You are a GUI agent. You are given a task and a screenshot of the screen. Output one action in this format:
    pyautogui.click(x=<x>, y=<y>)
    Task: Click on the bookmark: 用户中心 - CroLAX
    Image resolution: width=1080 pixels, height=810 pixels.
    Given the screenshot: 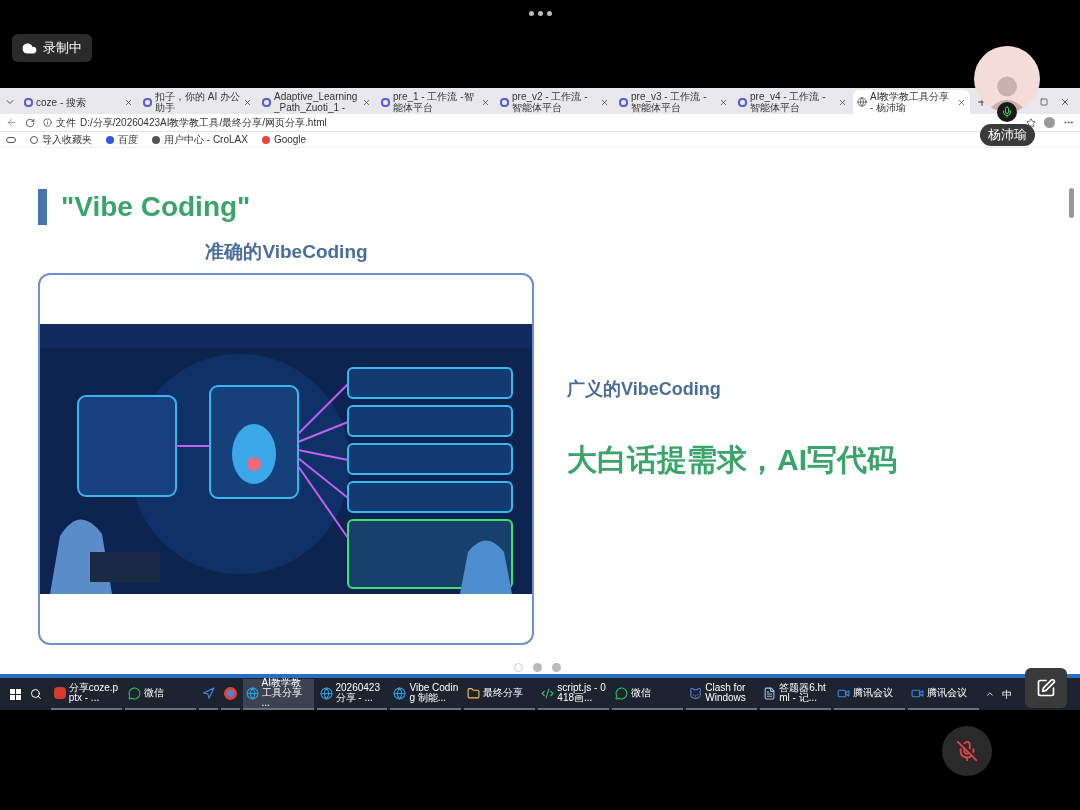 What is the action you would take?
    pyautogui.click(x=200, y=139)
    